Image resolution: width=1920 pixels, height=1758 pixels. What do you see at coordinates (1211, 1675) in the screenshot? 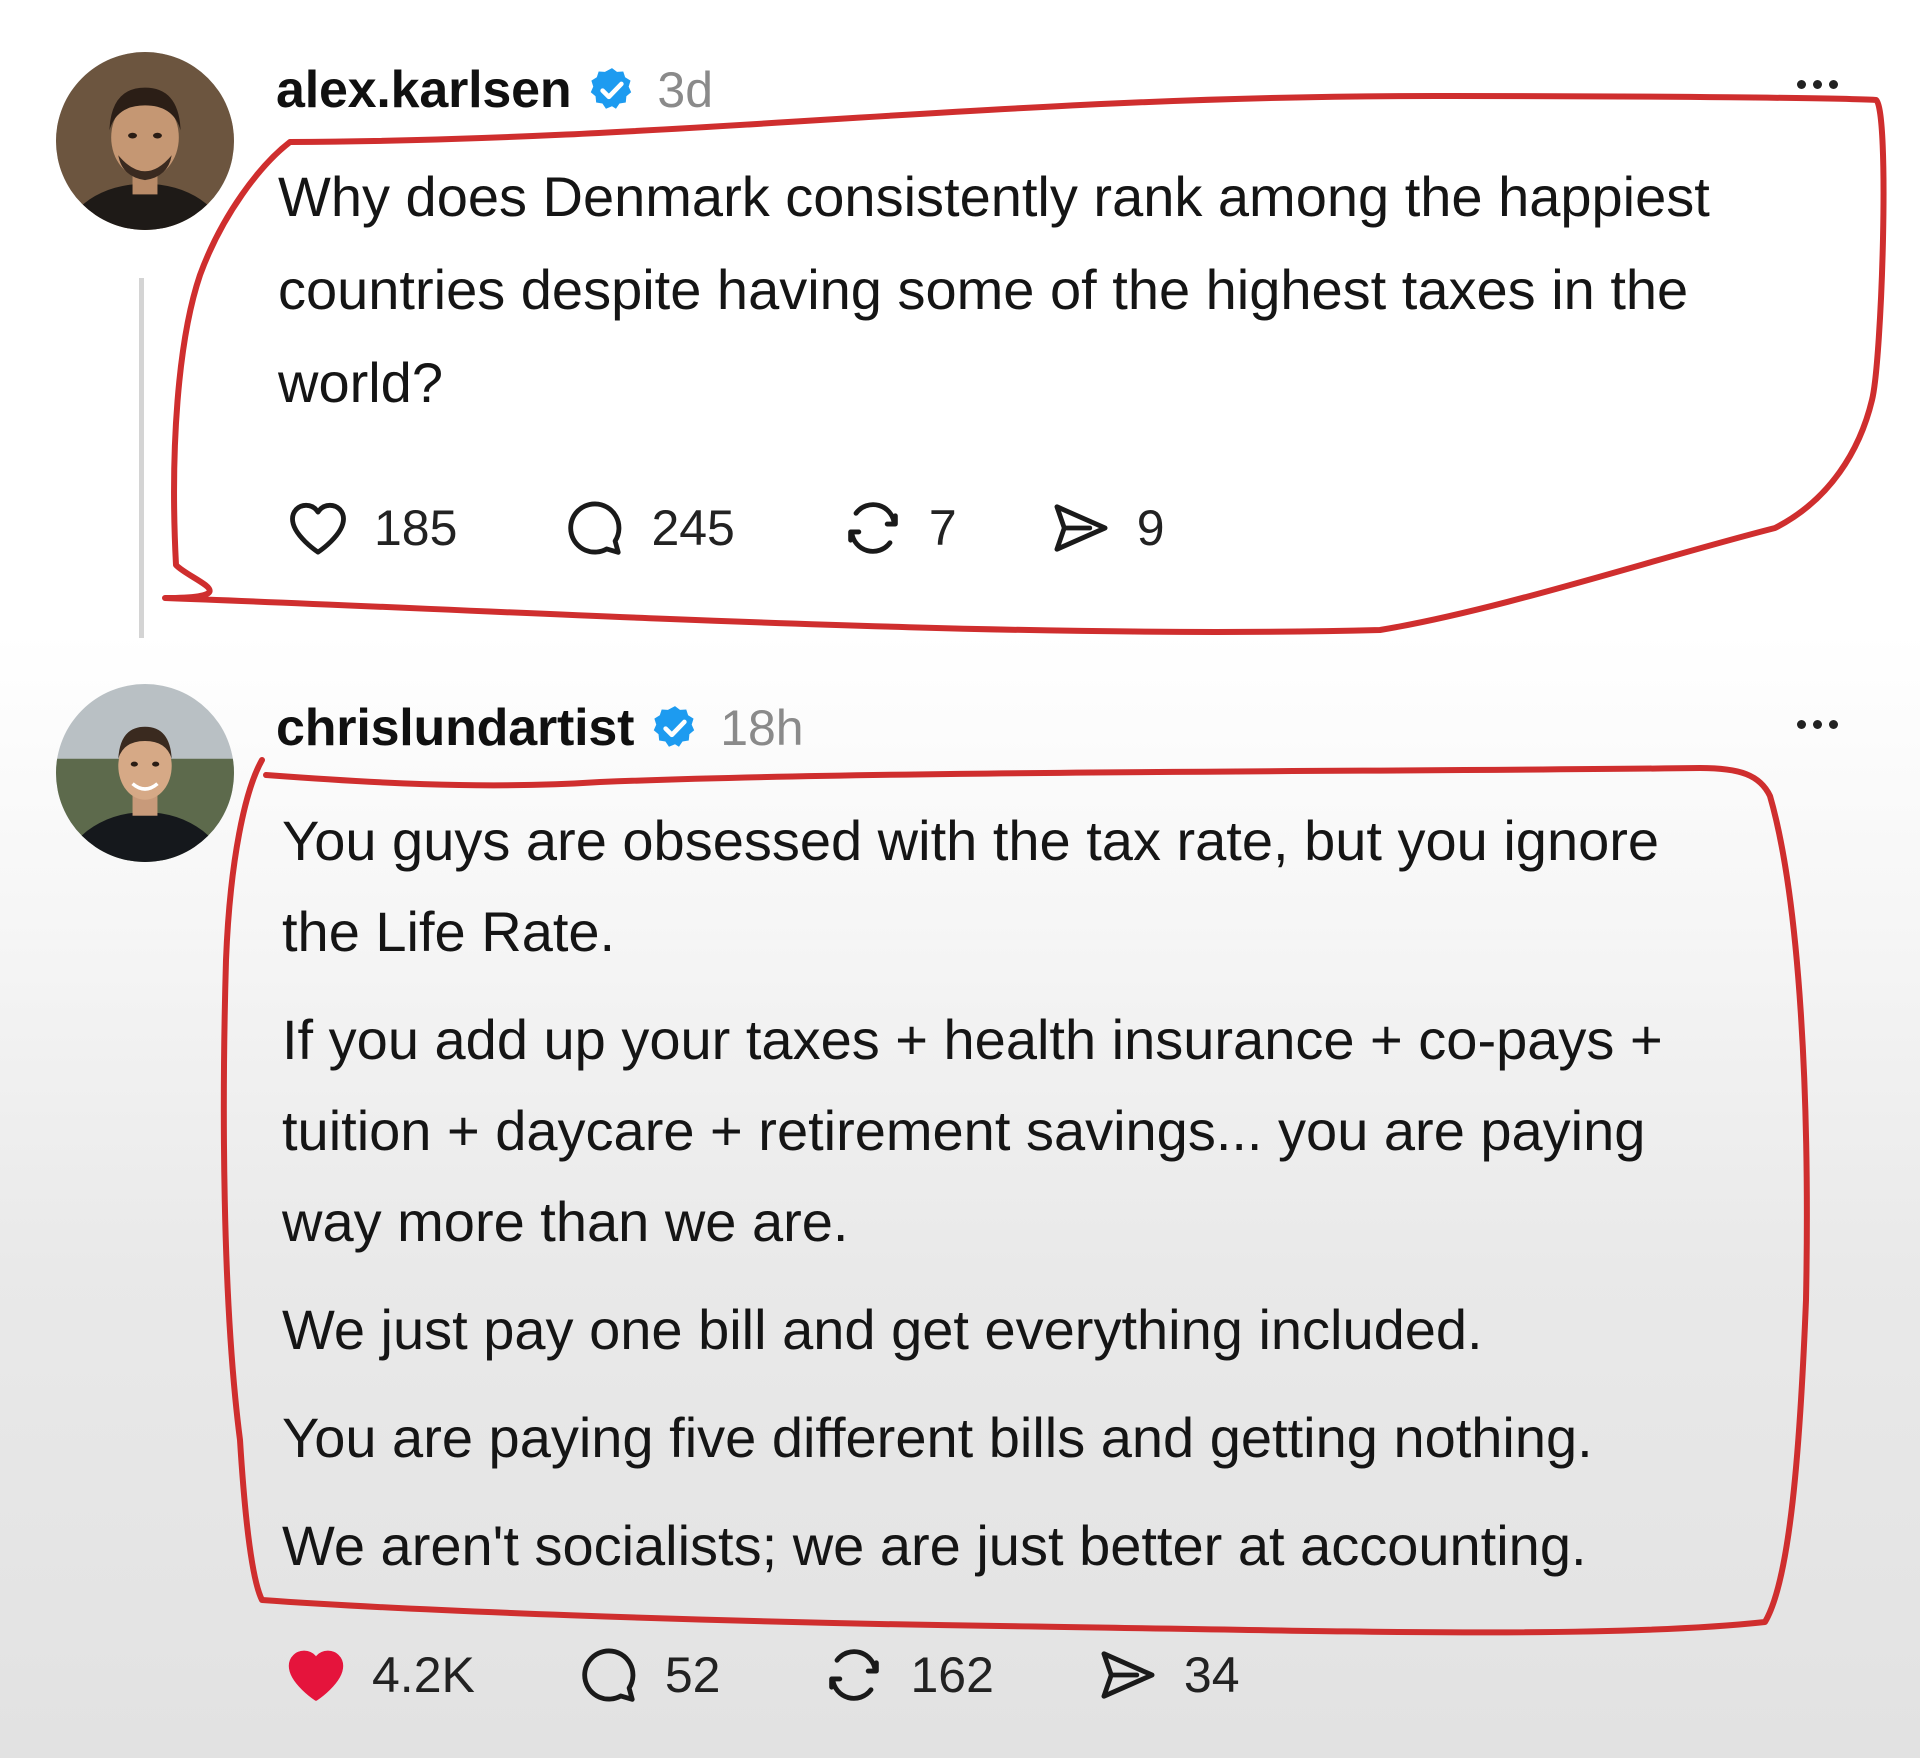
I see `share-count: 34` at bounding box center [1211, 1675].